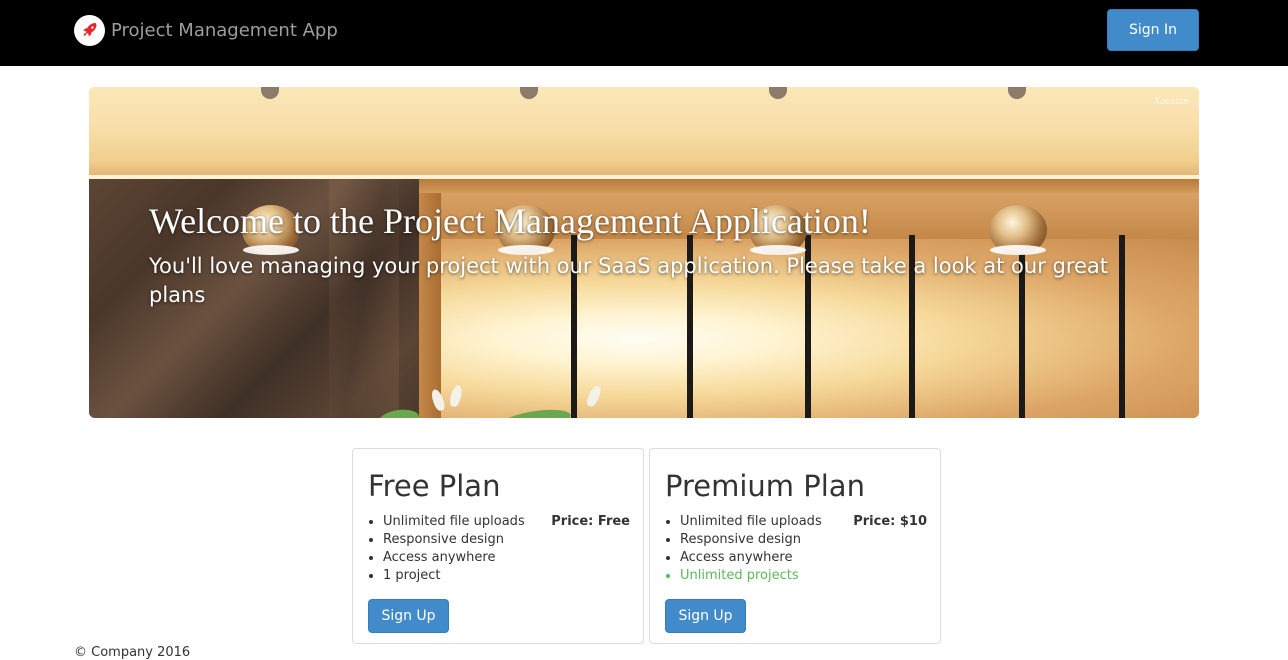  What do you see at coordinates (1153, 30) in the screenshot?
I see `sign-in-button: Sign In` at bounding box center [1153, 30].